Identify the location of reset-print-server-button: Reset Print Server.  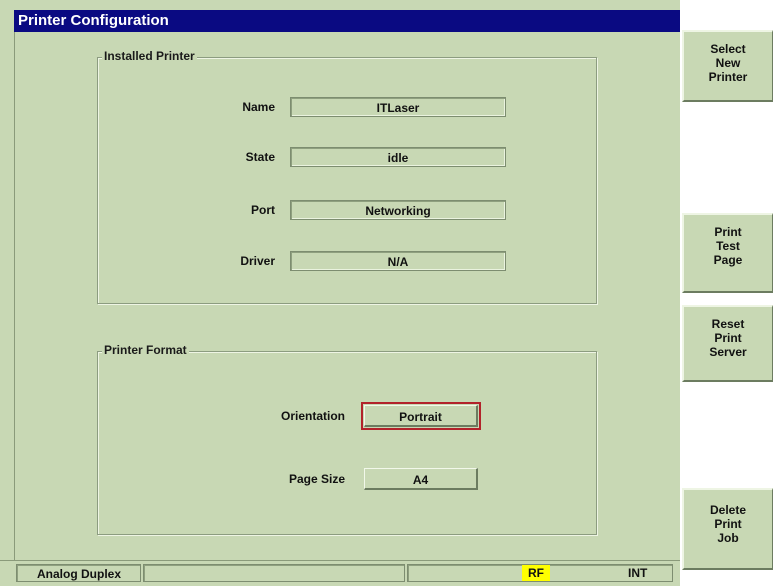
(727, 343).